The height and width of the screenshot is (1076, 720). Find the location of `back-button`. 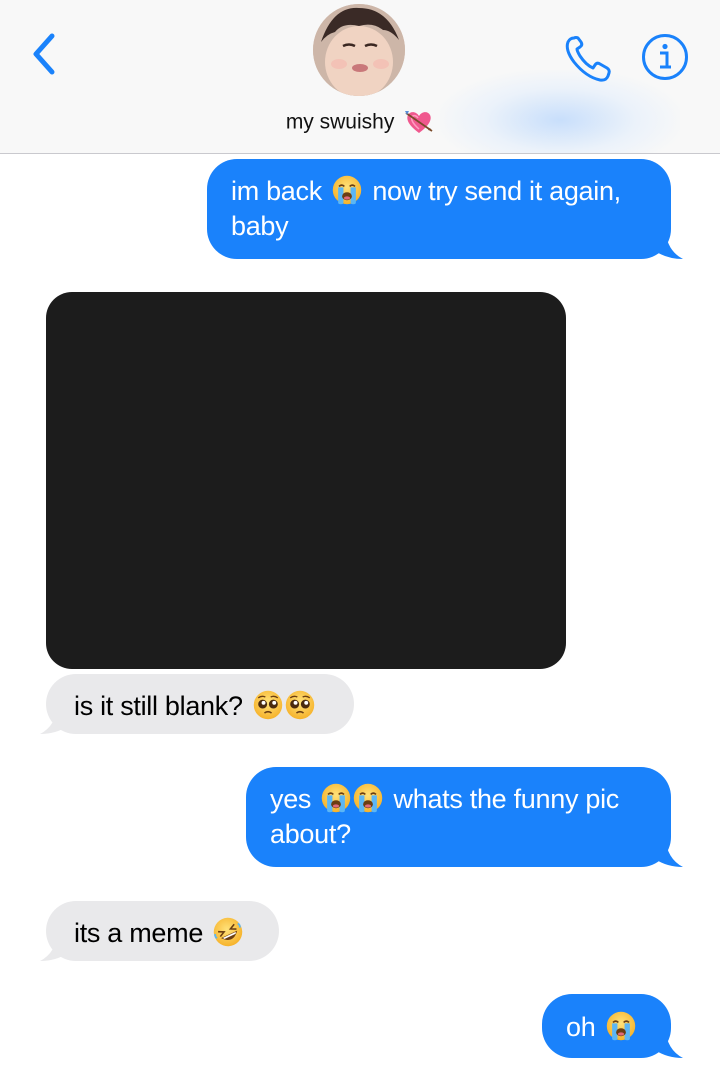

back-button is located at coordinates (44, 54).